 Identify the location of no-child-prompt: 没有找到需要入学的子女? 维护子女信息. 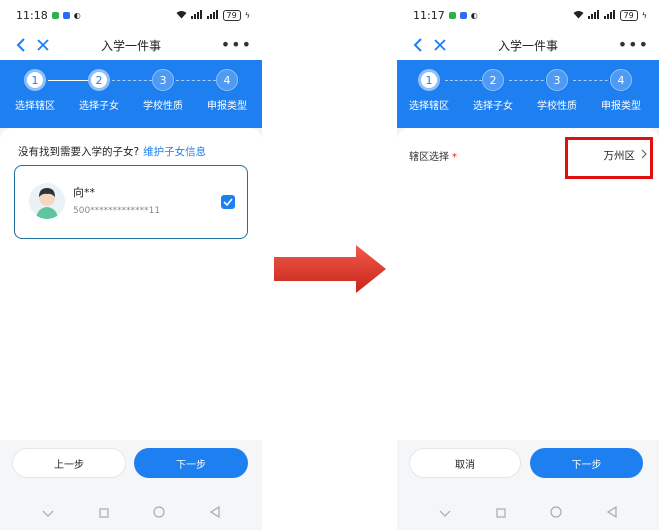
(112, 151).